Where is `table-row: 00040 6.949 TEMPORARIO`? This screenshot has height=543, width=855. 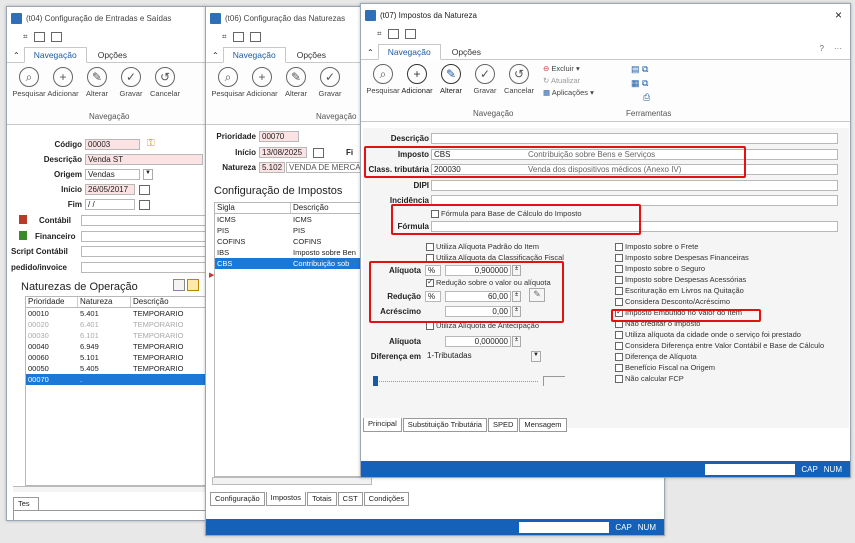
table-row: 00040 6.949 TEMPORARIO is located at coordinates (115, 346).